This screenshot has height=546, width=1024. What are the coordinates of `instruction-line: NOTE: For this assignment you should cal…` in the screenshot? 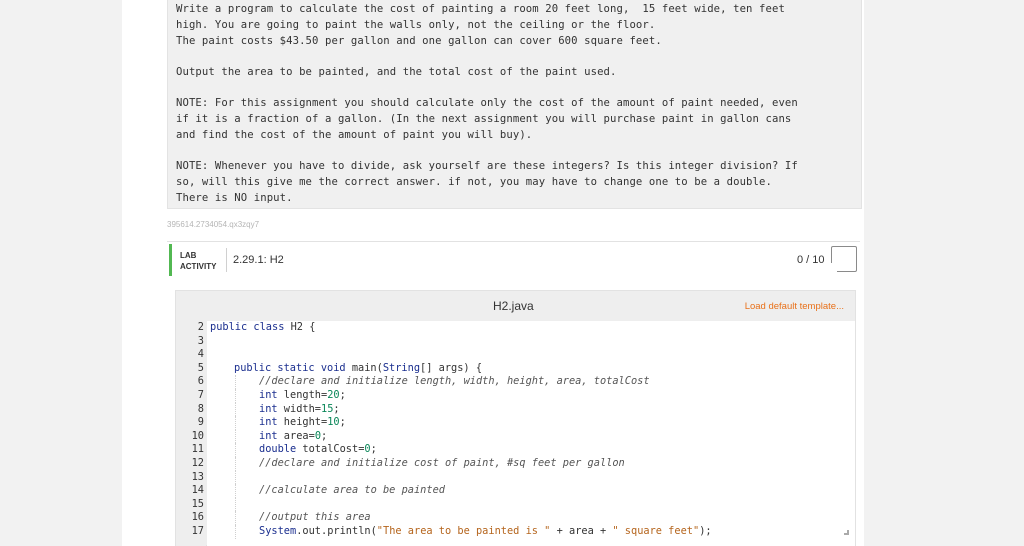 It's located at (487, 103).